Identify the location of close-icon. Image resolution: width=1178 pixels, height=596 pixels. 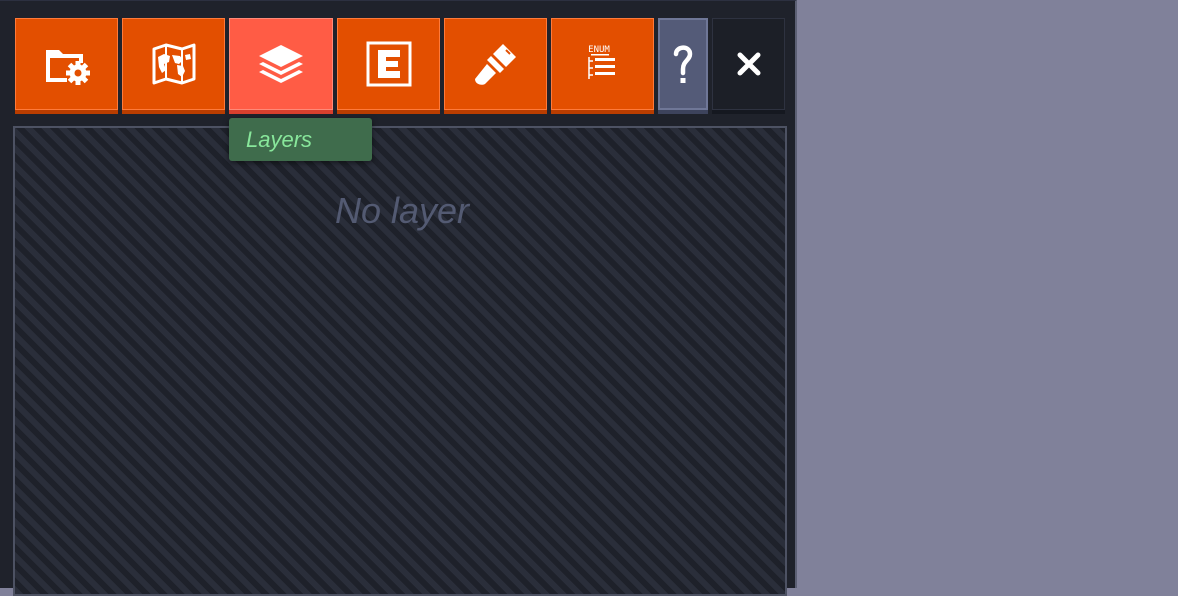
(749, 64).